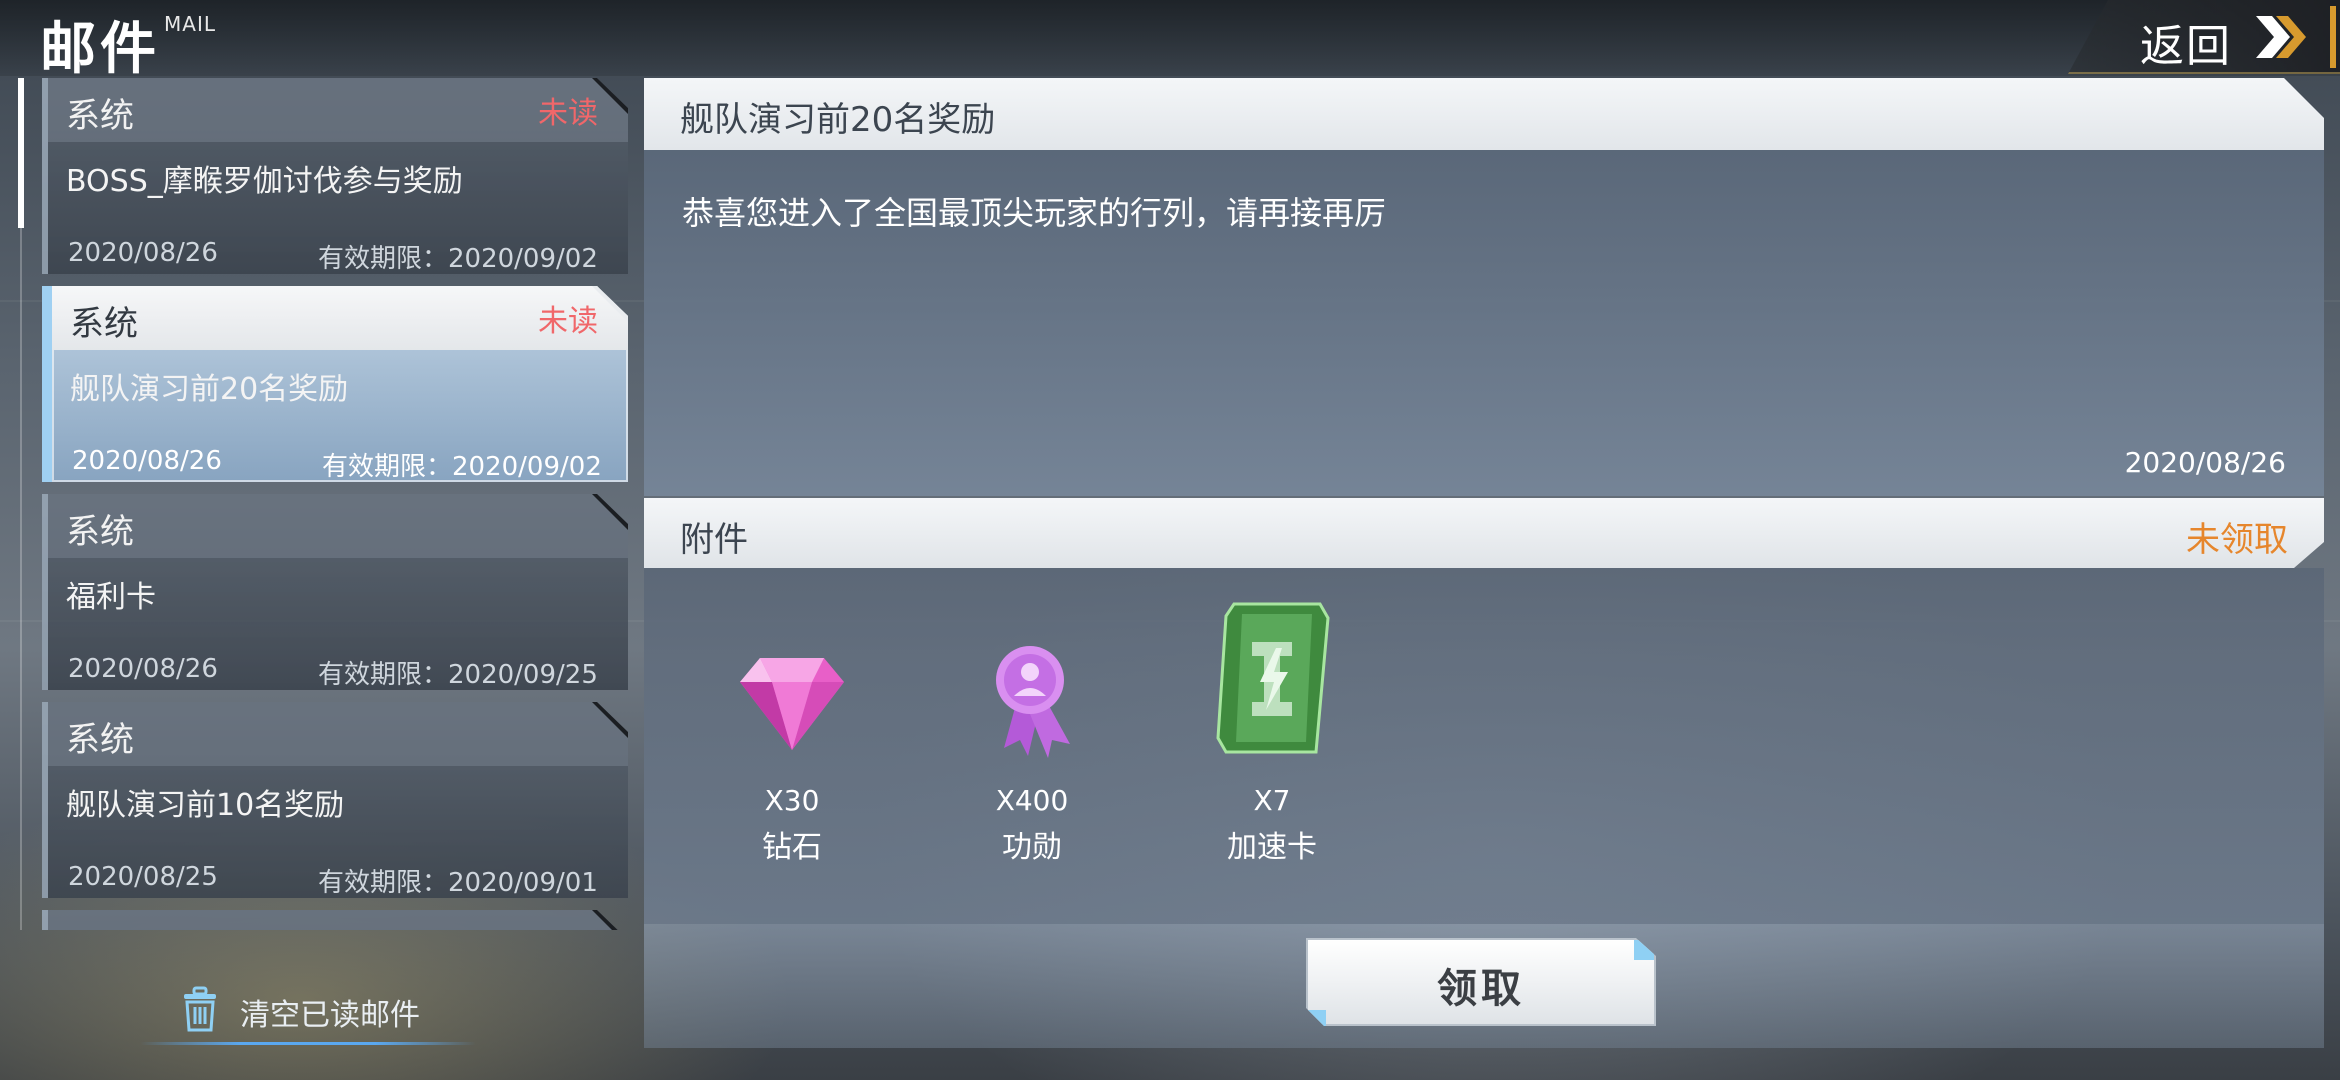 This screenshot has height=1080, width=2340. Describe the element at coordinates (1033, 702) in the screenshot. I see `medal-icon` at that location.